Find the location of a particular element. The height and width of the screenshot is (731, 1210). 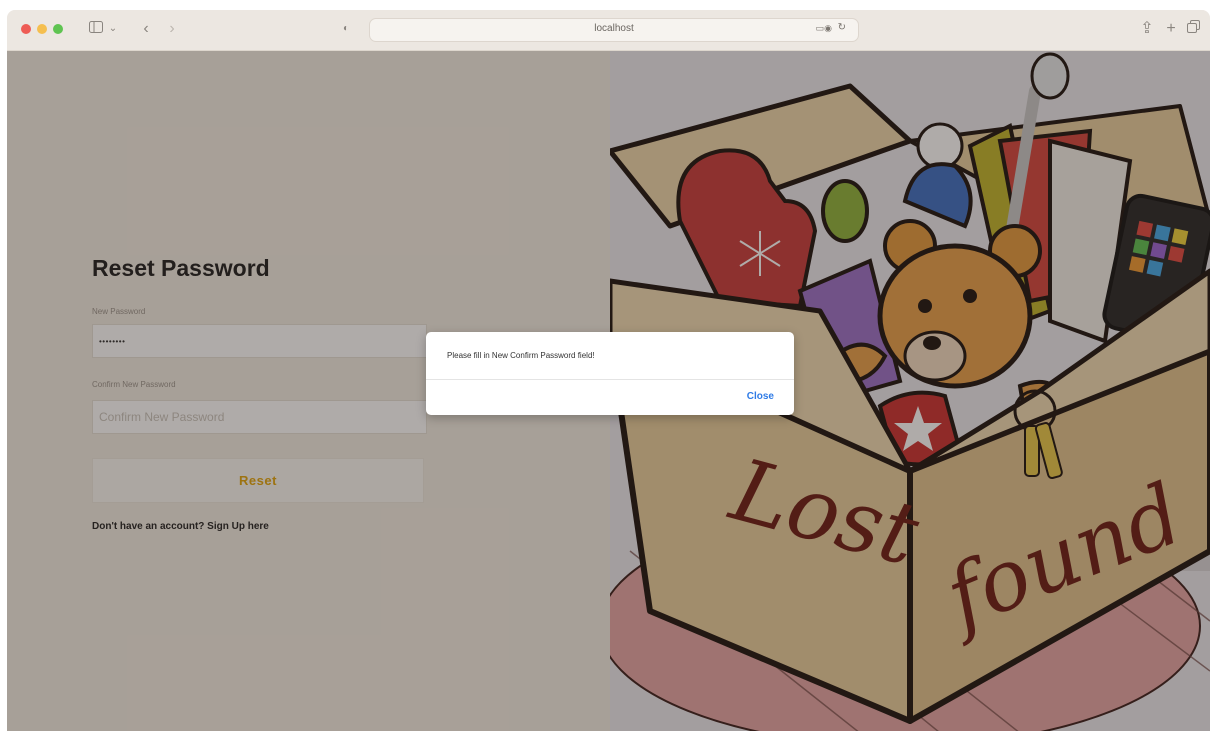

url-text: localhost is located at coordinates (614, 28).